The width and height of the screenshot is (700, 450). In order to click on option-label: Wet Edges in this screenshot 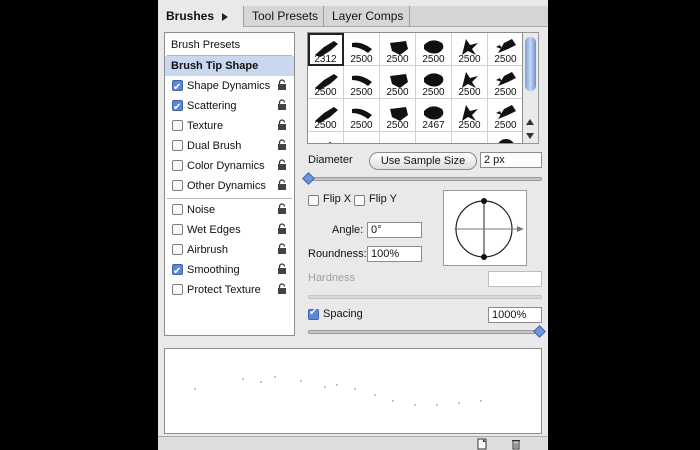, I will do `click(214, 230)`.